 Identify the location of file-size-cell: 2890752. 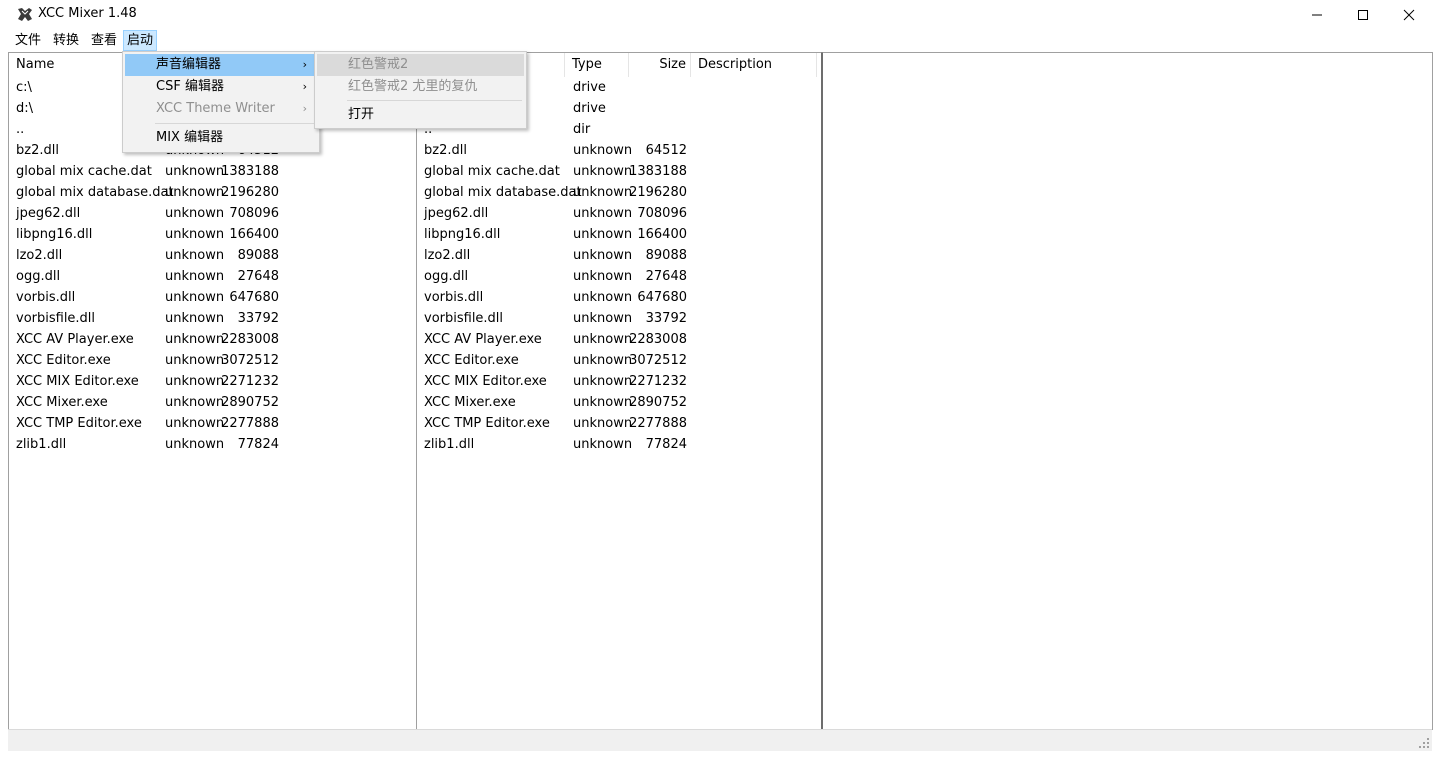
(250, 402).